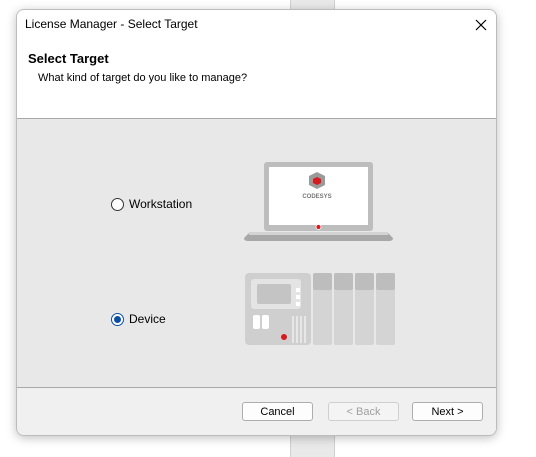 Image resolution: width=536 pixels, height=457 pixels. Describe the element at coordinates (277, 411) in the screenshot. I see `cancel-button: Cancel` at that location.